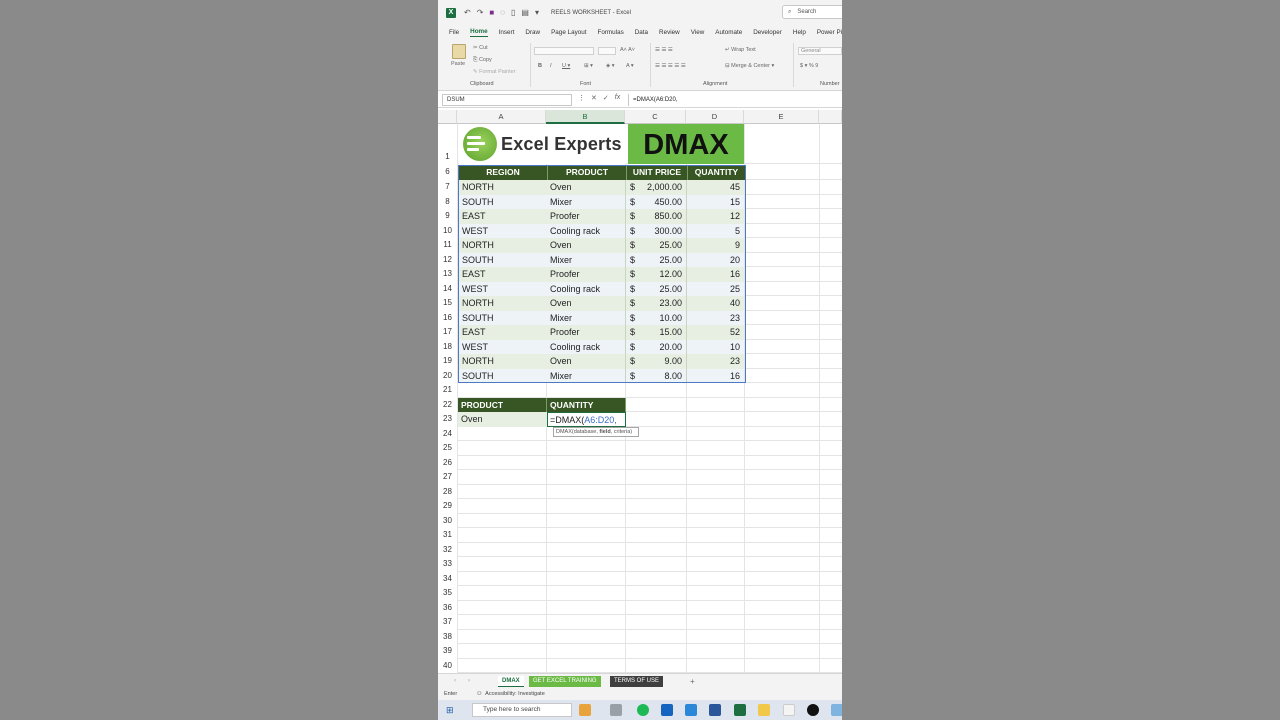 The width and height of the screenshot is (1280, 720). I want to click on copy-button: ⎘ Copy, so click(482, 60).